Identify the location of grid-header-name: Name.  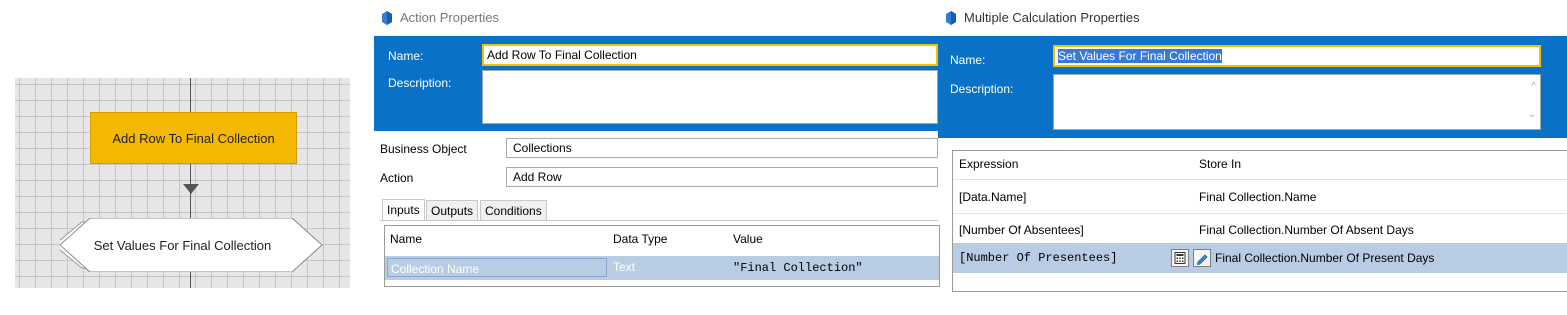
(406, 239).